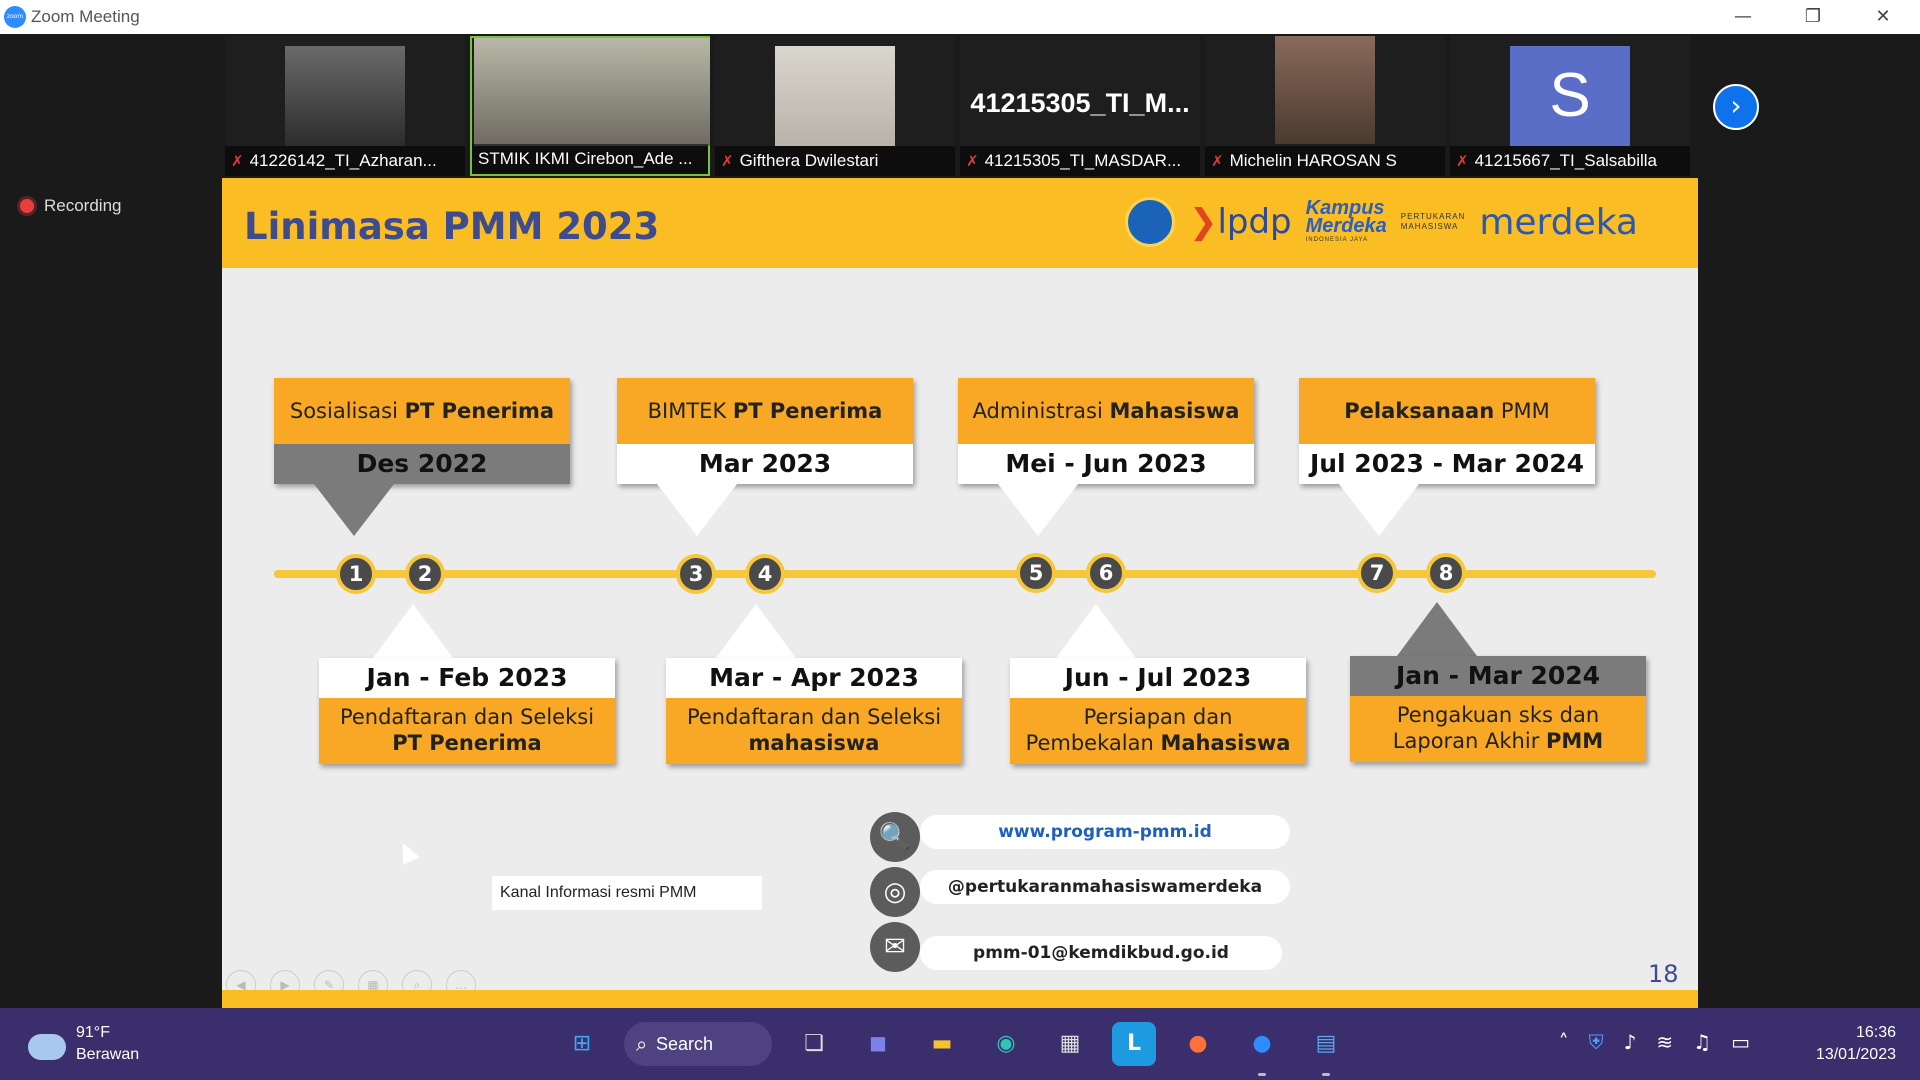 This screenshot has width=1920, height=1080. I want to click on timeline-date: Mei - Jun 2023, so click(1106, 464).